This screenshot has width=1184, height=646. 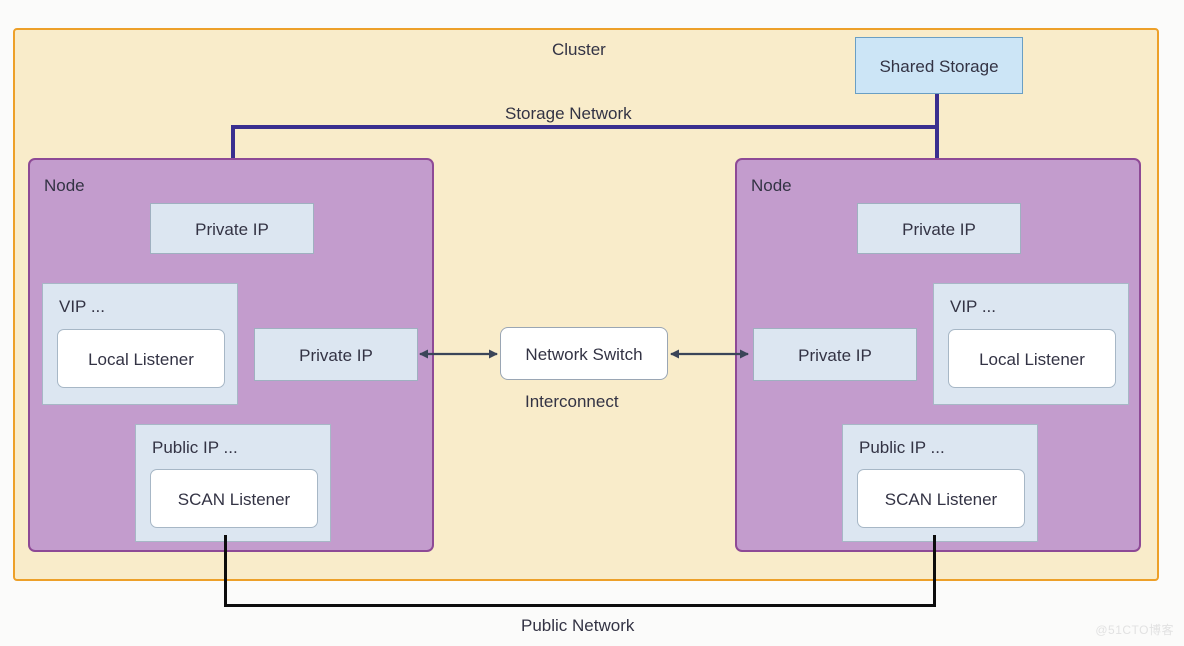 I want to click on storage-network-trunk, so click(x=585, y=127).